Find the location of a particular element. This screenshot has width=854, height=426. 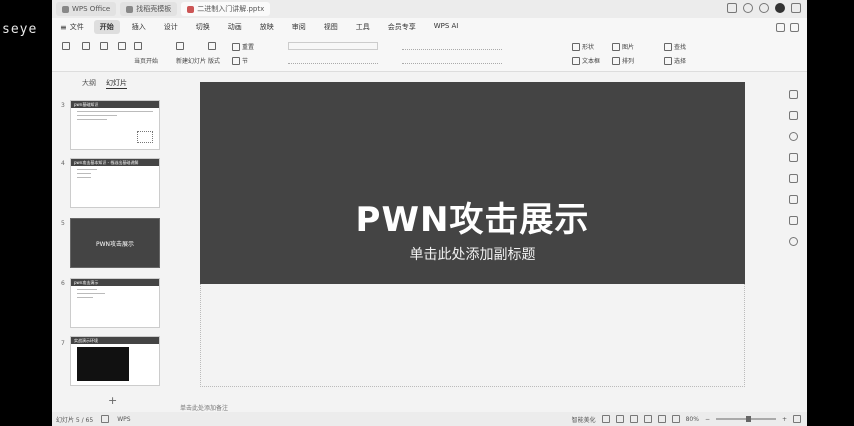

property-icon is located at coordinates (793, 94).